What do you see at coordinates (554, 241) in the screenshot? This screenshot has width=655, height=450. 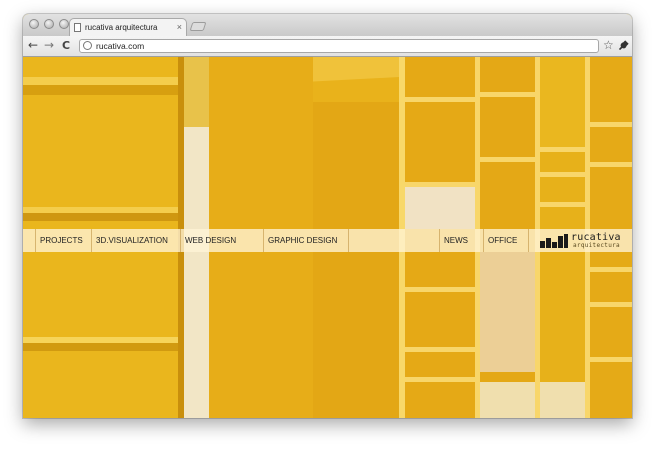 I see `logo-bars-icon` at bounding box center [554, 241].